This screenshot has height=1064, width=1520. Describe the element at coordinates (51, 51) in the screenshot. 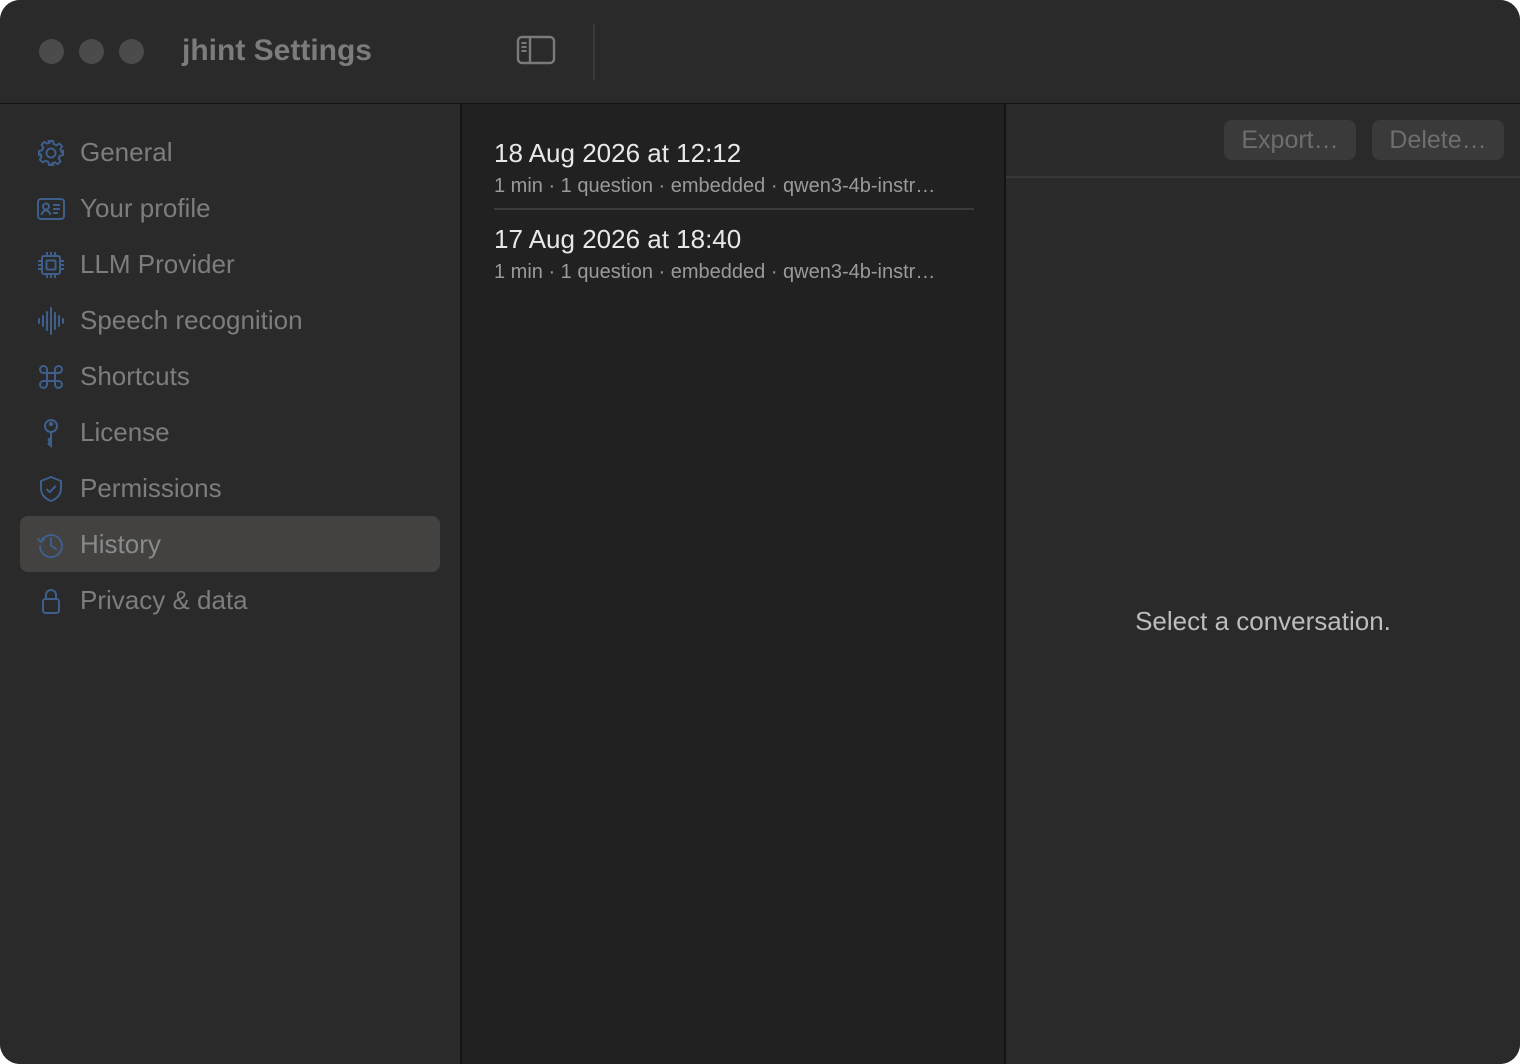

I see `close-window-button` at that location.